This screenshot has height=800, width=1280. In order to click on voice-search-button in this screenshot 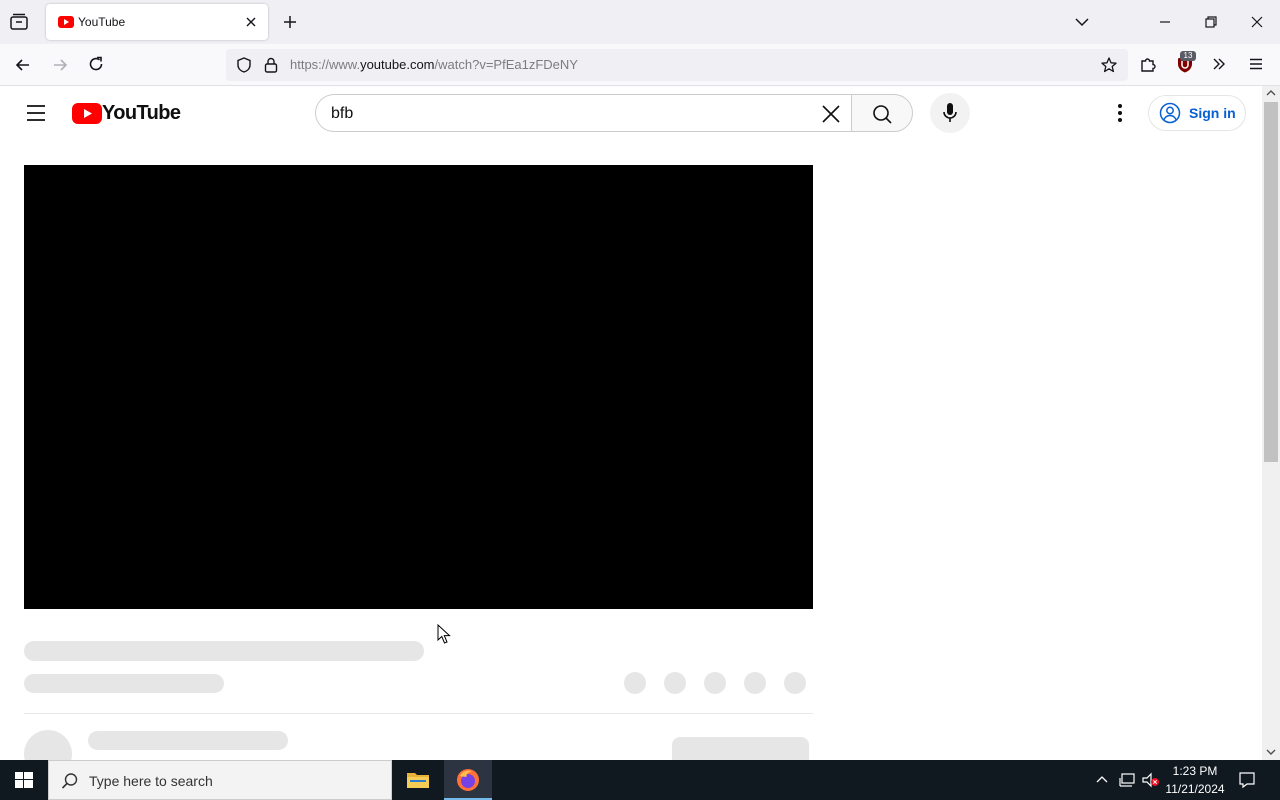, I will do `click(950, 113)`.